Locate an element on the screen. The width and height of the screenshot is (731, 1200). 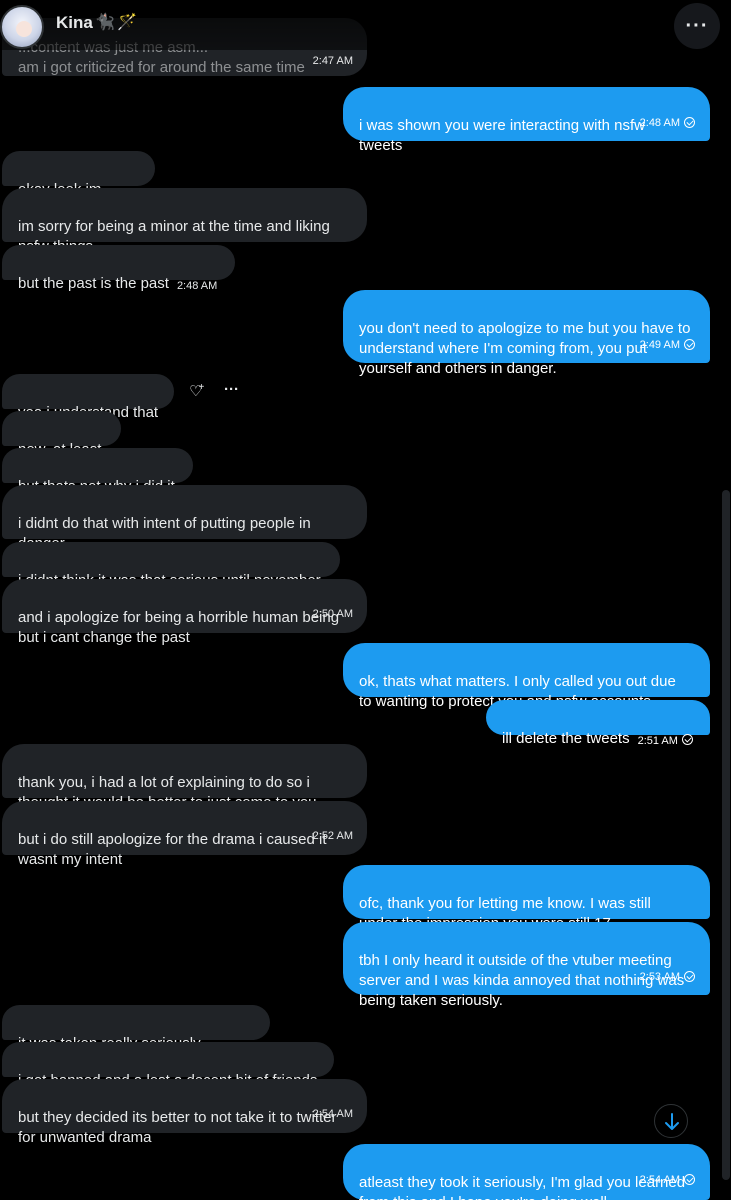
heart-plus-icon: ♡+ is located at coordinates (198, 391).